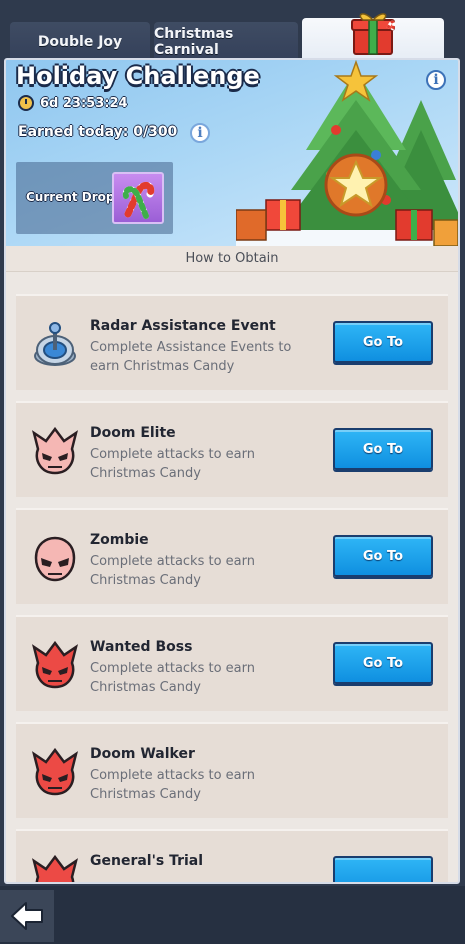  What do you see at coordinates (133, 433) in the screenshot?
I see `task-title: Doom Elite` at bounding box center [133, 433].